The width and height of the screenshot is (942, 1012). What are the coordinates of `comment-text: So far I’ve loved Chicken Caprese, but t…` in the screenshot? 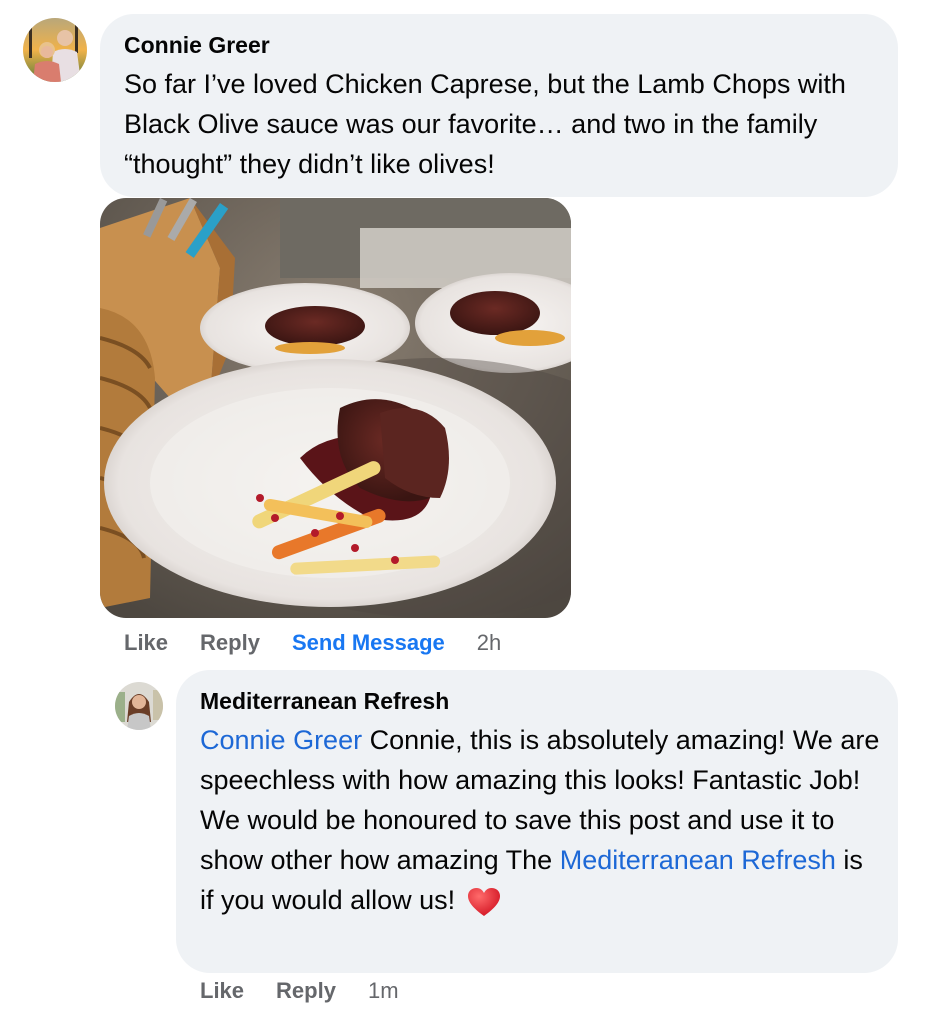 It's located at (485, 124).